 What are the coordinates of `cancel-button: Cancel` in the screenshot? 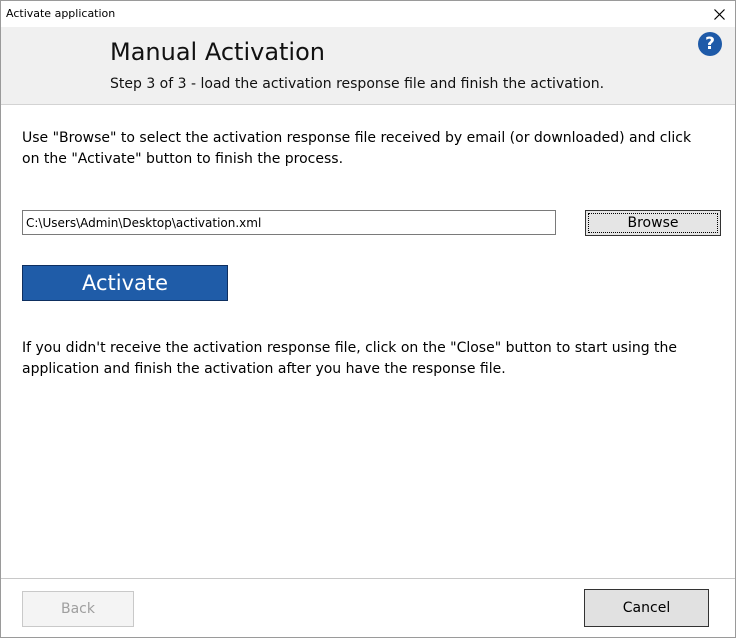 It's located at (646, 608).